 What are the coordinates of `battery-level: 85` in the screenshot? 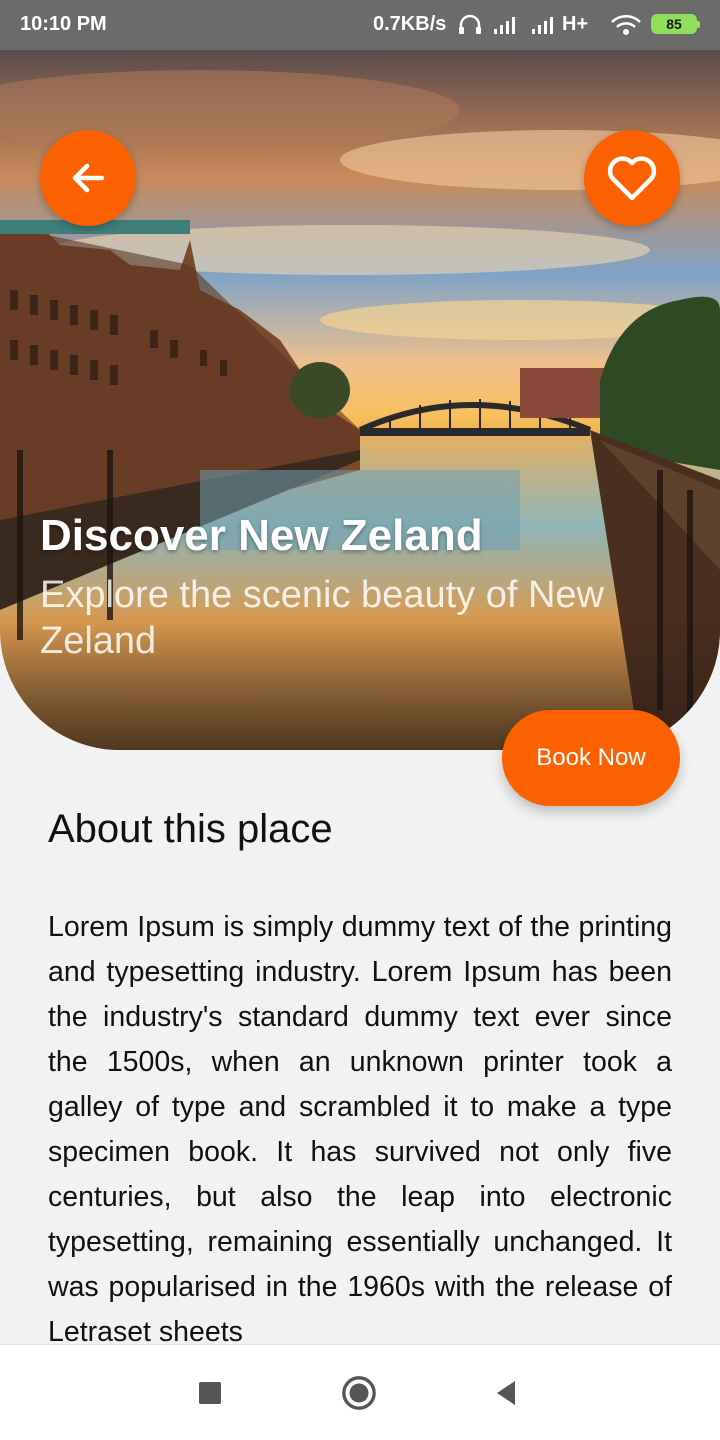 It's located at (674, 24).